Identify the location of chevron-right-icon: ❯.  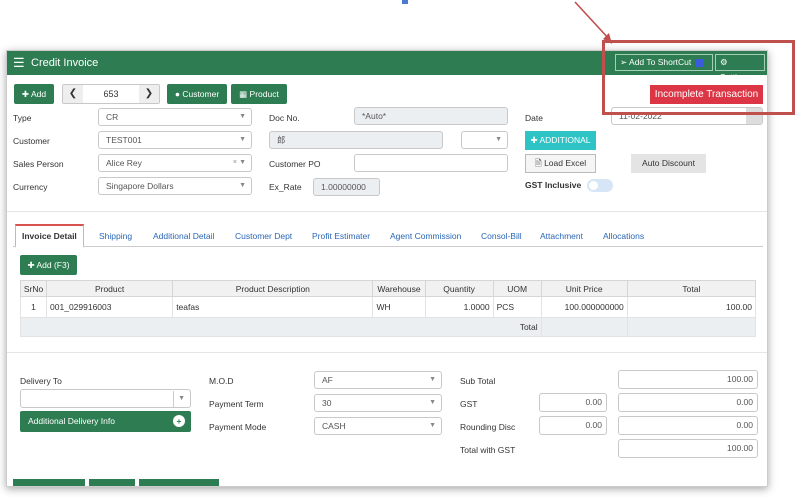
(149, 94).